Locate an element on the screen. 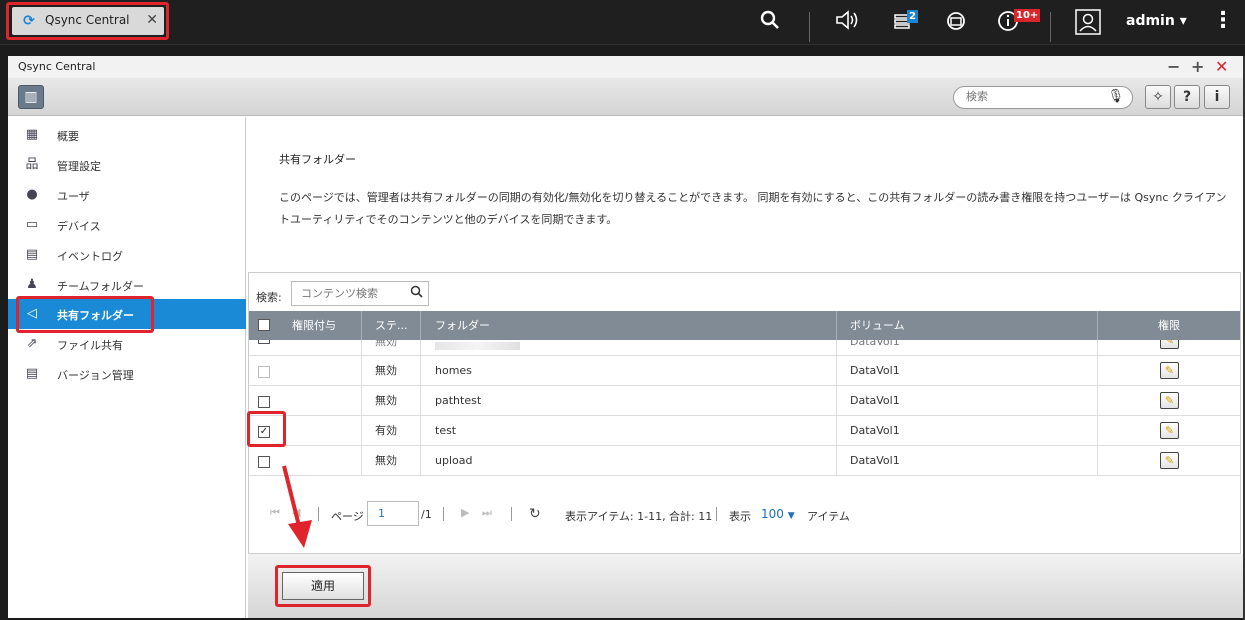  overview-icon: ▦ is located at coordinates (32, 134).